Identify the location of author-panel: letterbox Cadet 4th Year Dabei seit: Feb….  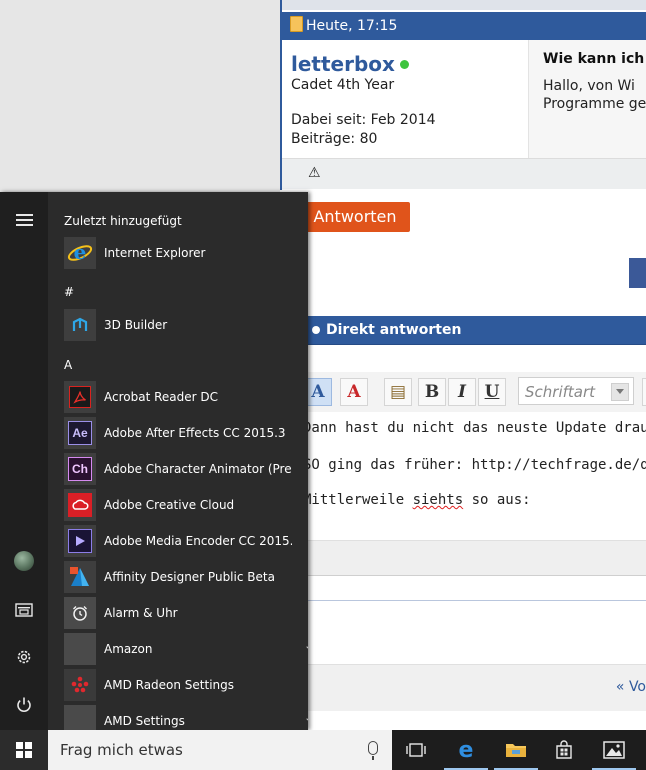
(409, 99).